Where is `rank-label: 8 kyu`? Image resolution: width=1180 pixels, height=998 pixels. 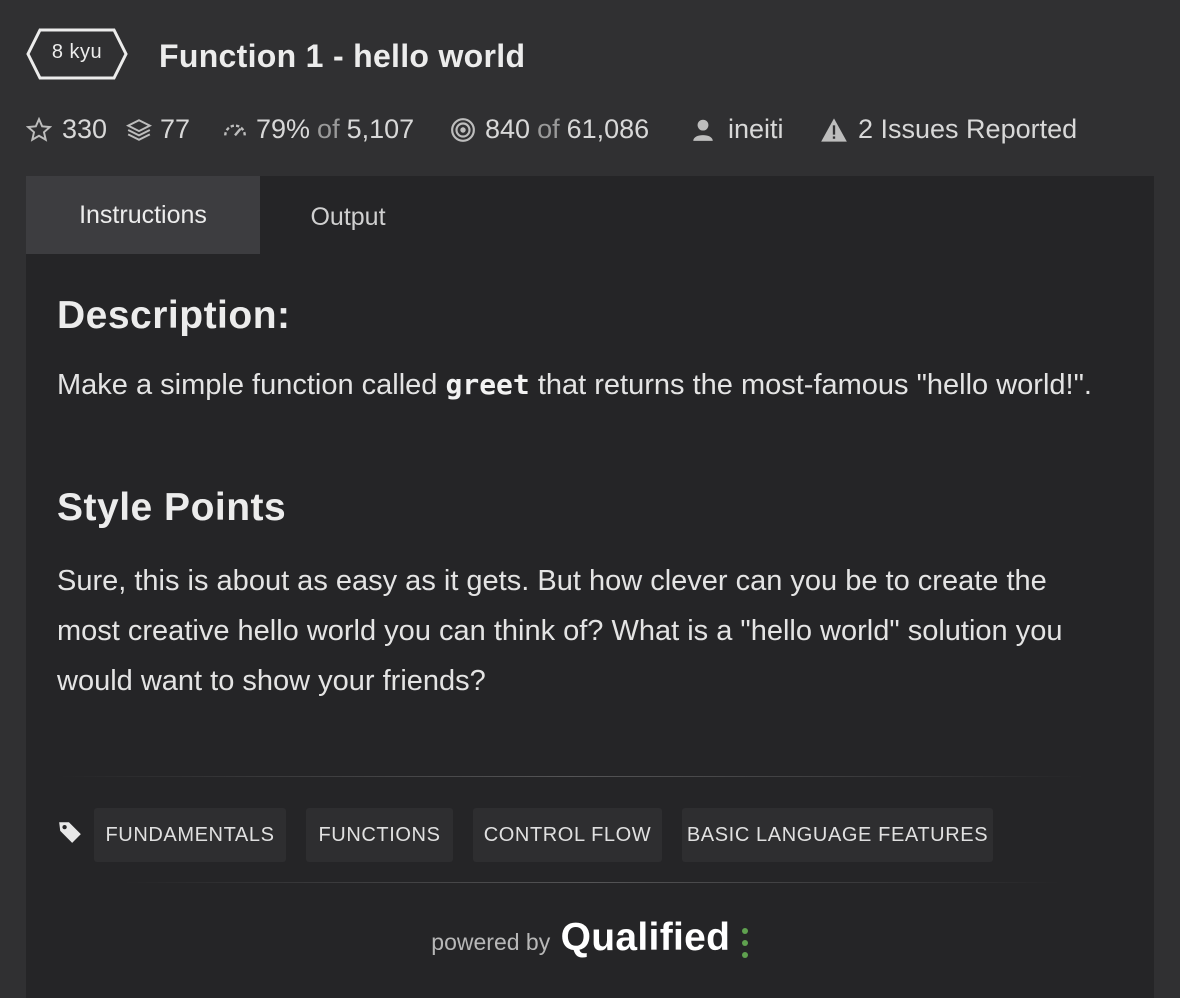
rank-label: 8 kyu is located at coordinates (77, 52).